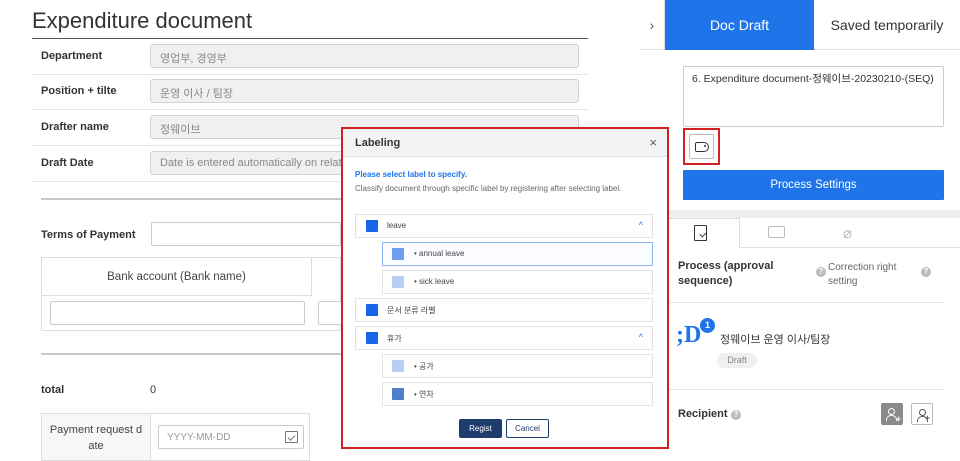  What do you see at coordinates (703, 414) in the screenshot?
I see `recipient-label: Recipient` at bounding box center [703, 414].